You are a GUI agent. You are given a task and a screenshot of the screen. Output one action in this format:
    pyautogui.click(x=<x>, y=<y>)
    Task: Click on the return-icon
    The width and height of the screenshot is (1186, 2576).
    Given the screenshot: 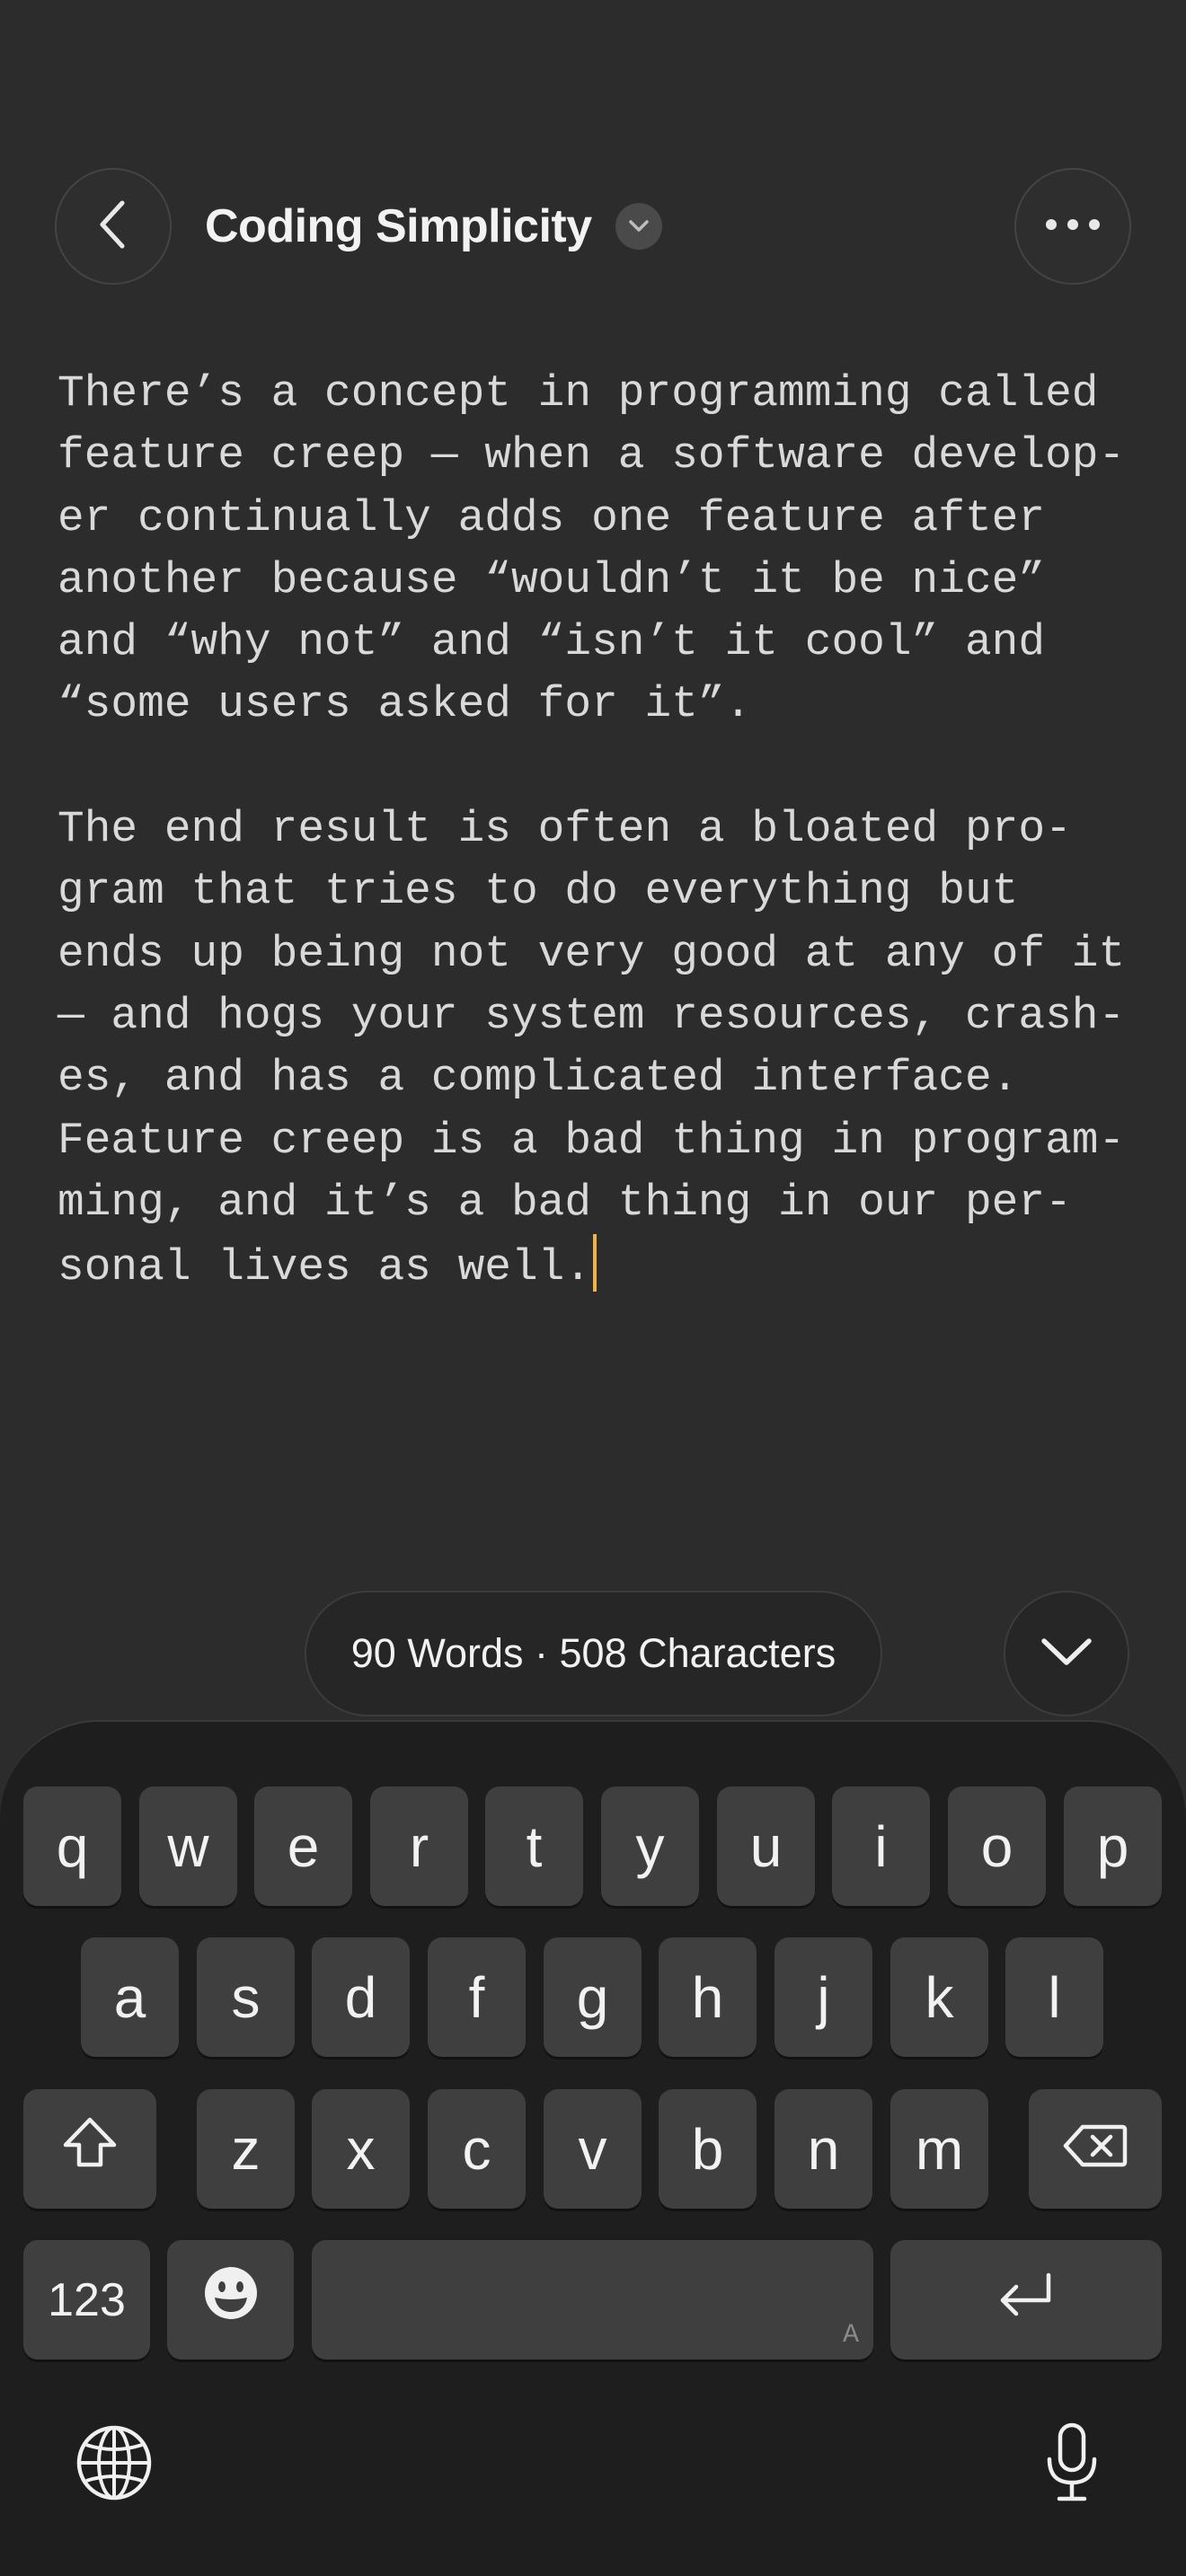 What is the action you would take?
    pyautogui.click(x=1026, y=2300)
    